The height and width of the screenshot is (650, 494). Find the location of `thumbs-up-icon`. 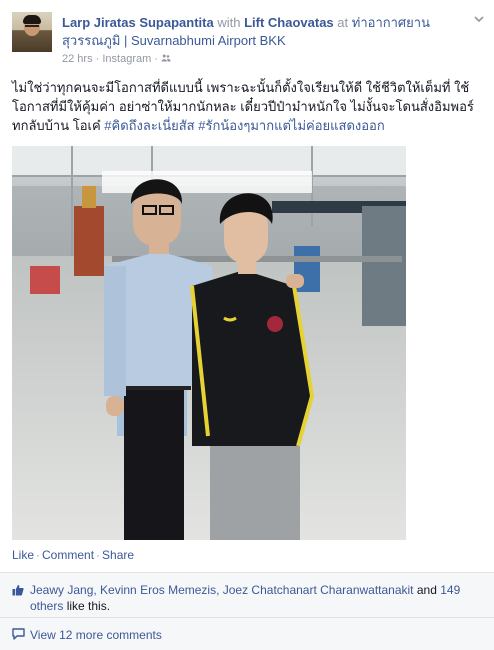

thumbs-up-icon is located at coordinates (18, 590).